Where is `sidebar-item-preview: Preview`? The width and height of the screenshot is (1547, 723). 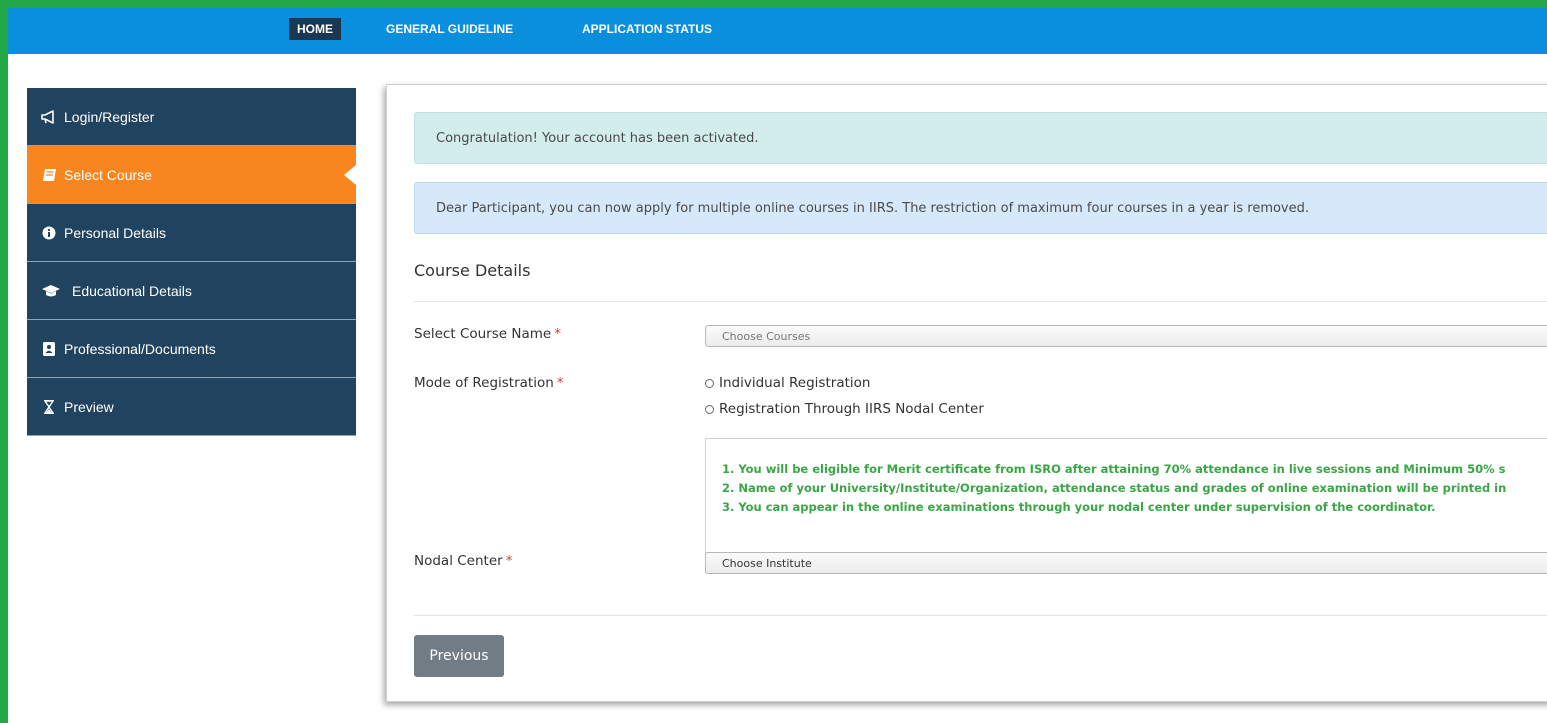
sidebar-item-preview: Preview is located at coordinates (191, 407).